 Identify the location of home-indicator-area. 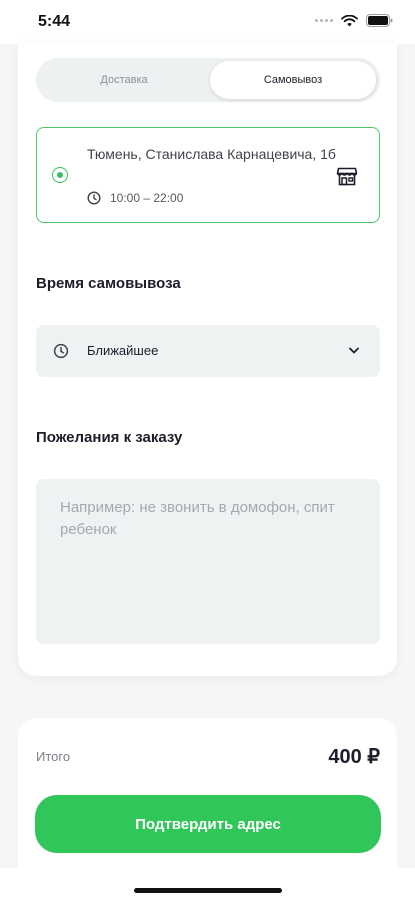
(207, 884).